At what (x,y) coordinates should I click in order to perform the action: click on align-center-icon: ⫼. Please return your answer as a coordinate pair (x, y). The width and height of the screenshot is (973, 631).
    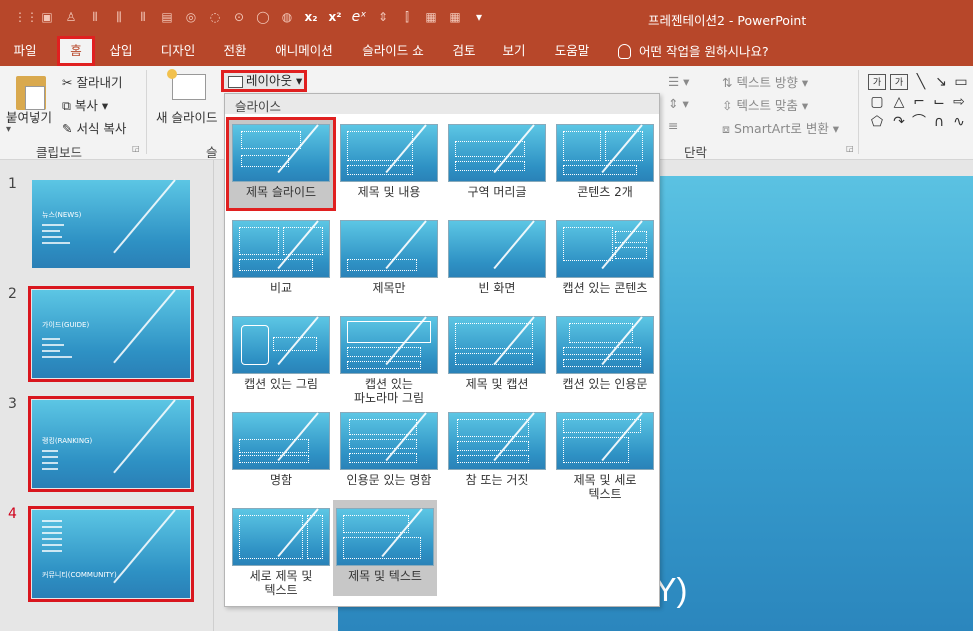
    Looking at the image, I should click on (119, 17).